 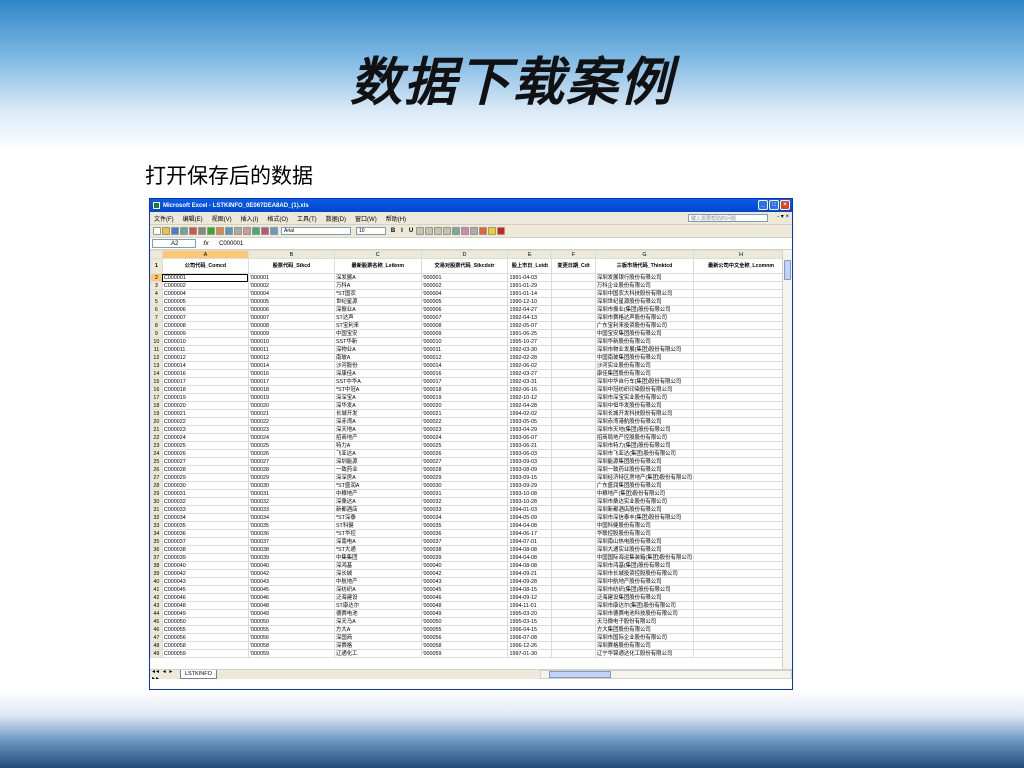 What do you see at coordinates (464, 389) in the screenshot?
I see `cell: '000018` at bounding box center [464, 389].